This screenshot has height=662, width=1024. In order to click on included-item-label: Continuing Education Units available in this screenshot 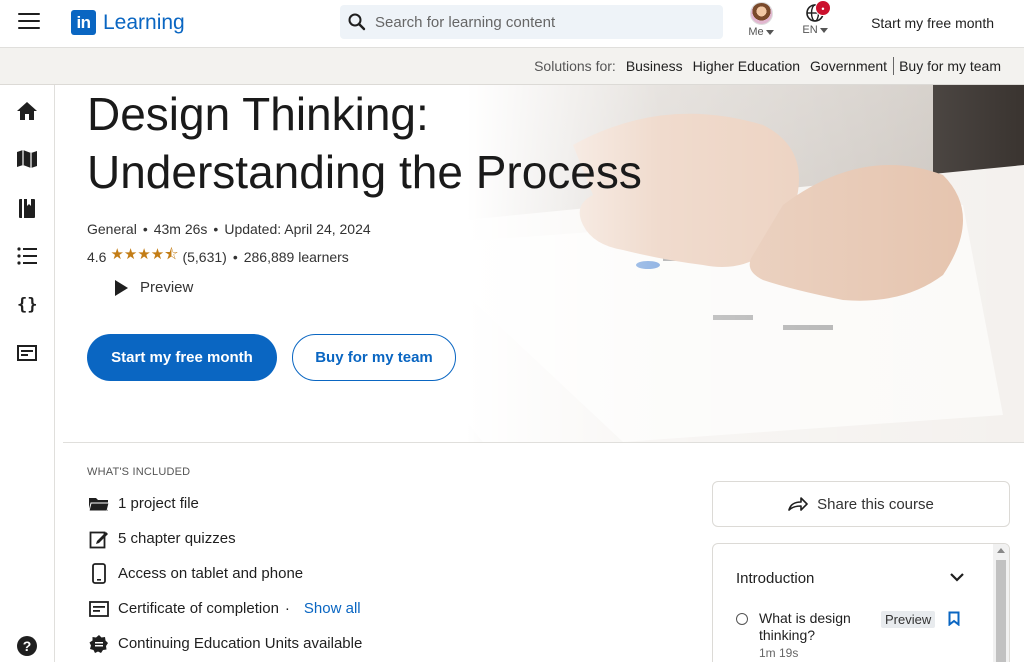, I will do `click(240, 643)`.